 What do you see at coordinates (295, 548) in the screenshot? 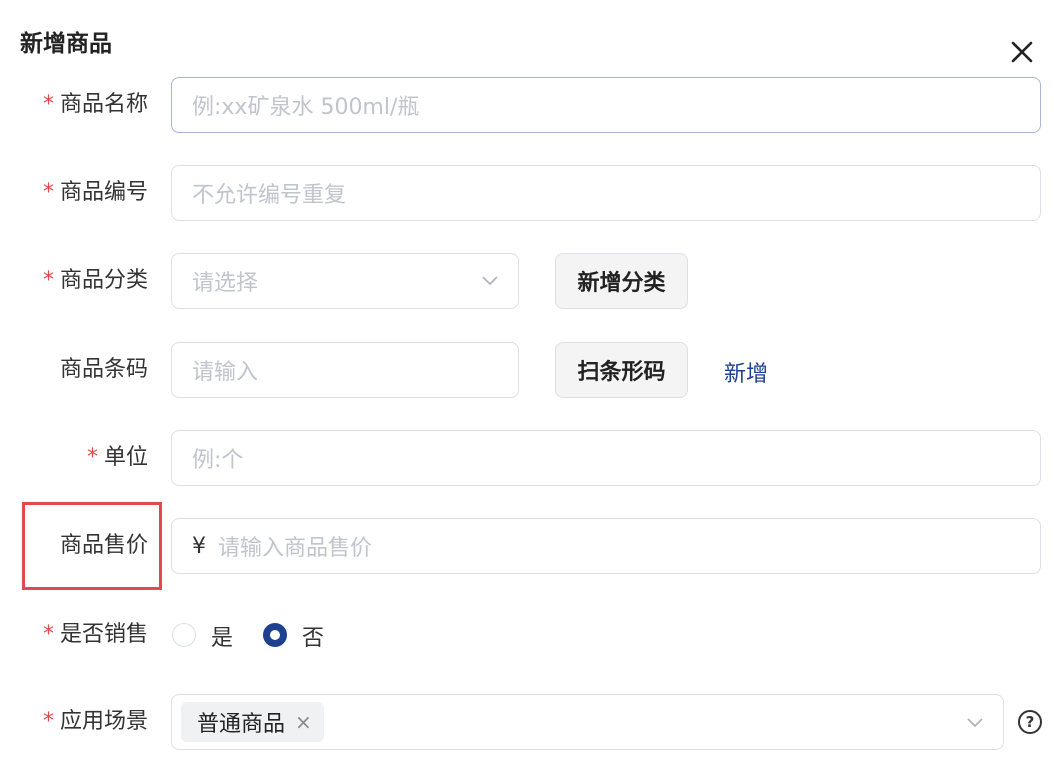
I see `price-placeholder: 请输入商品售价` at bounding box center [295, 548].